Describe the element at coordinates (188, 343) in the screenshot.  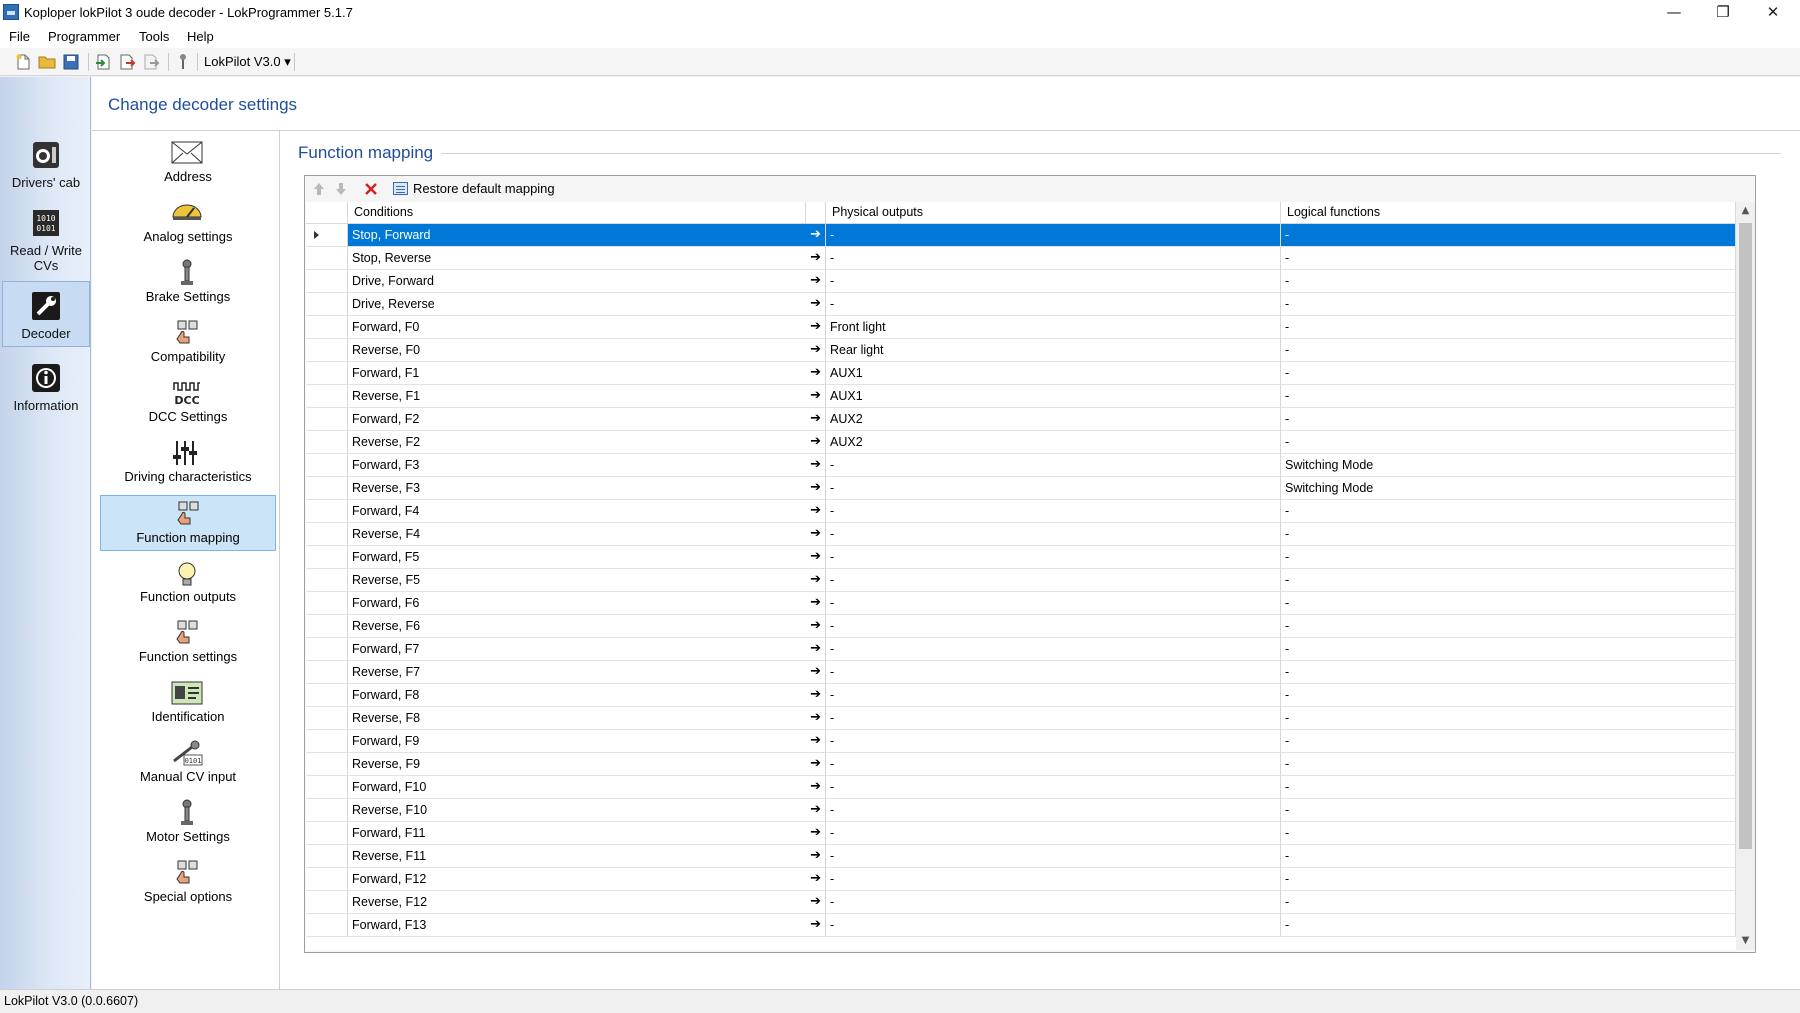
I see `nav-item-compatibility: Compatibility` at that location.